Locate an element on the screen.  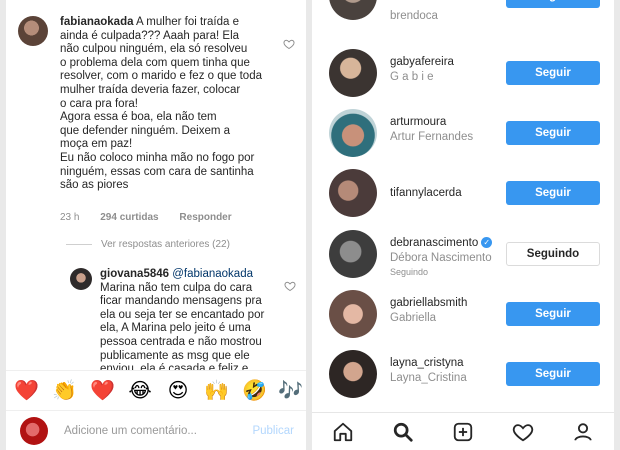
home-icon is located at coordinates (343, 432).